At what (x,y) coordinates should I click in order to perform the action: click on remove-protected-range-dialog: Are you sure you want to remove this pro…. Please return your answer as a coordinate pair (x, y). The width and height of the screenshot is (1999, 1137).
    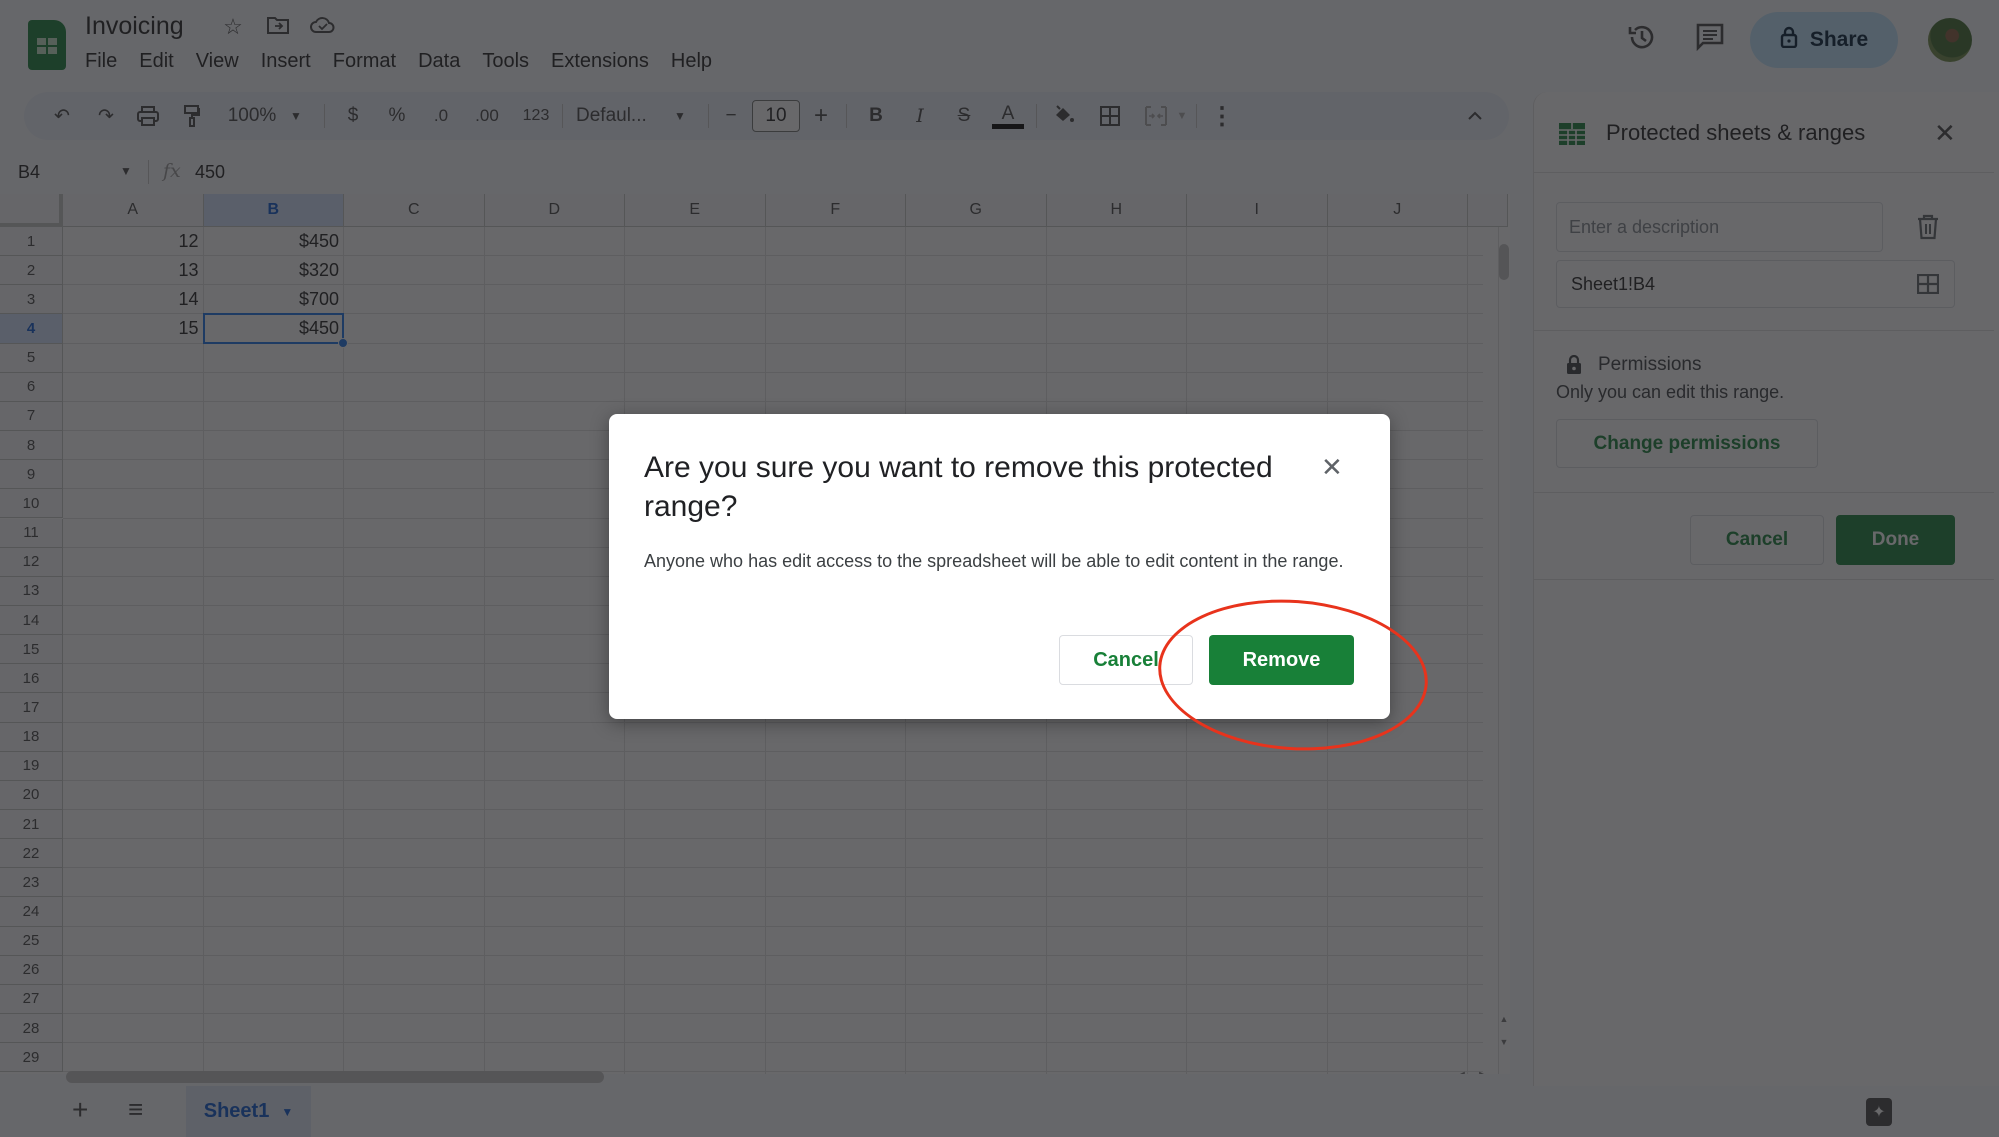
    Looking at the image, I should click on (999, 566).